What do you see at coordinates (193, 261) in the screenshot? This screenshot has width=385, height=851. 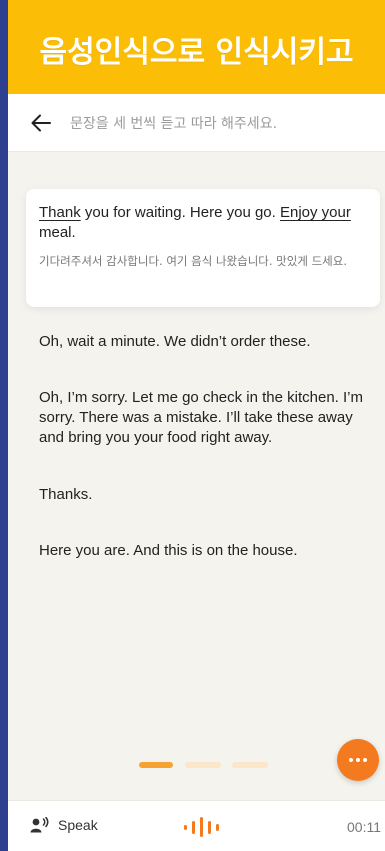 I see `active-sentence-translation: 기다려주셔서 감사합니다. 여기 음식 나왔습니다. 맛있게 드세요.` at bounding box center [193, 261].